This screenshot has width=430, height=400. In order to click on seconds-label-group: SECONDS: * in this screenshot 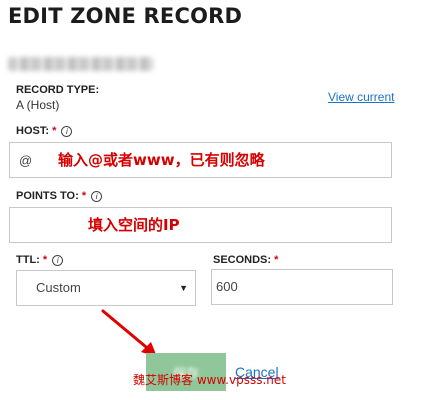, I will do `click(245, 260)`.